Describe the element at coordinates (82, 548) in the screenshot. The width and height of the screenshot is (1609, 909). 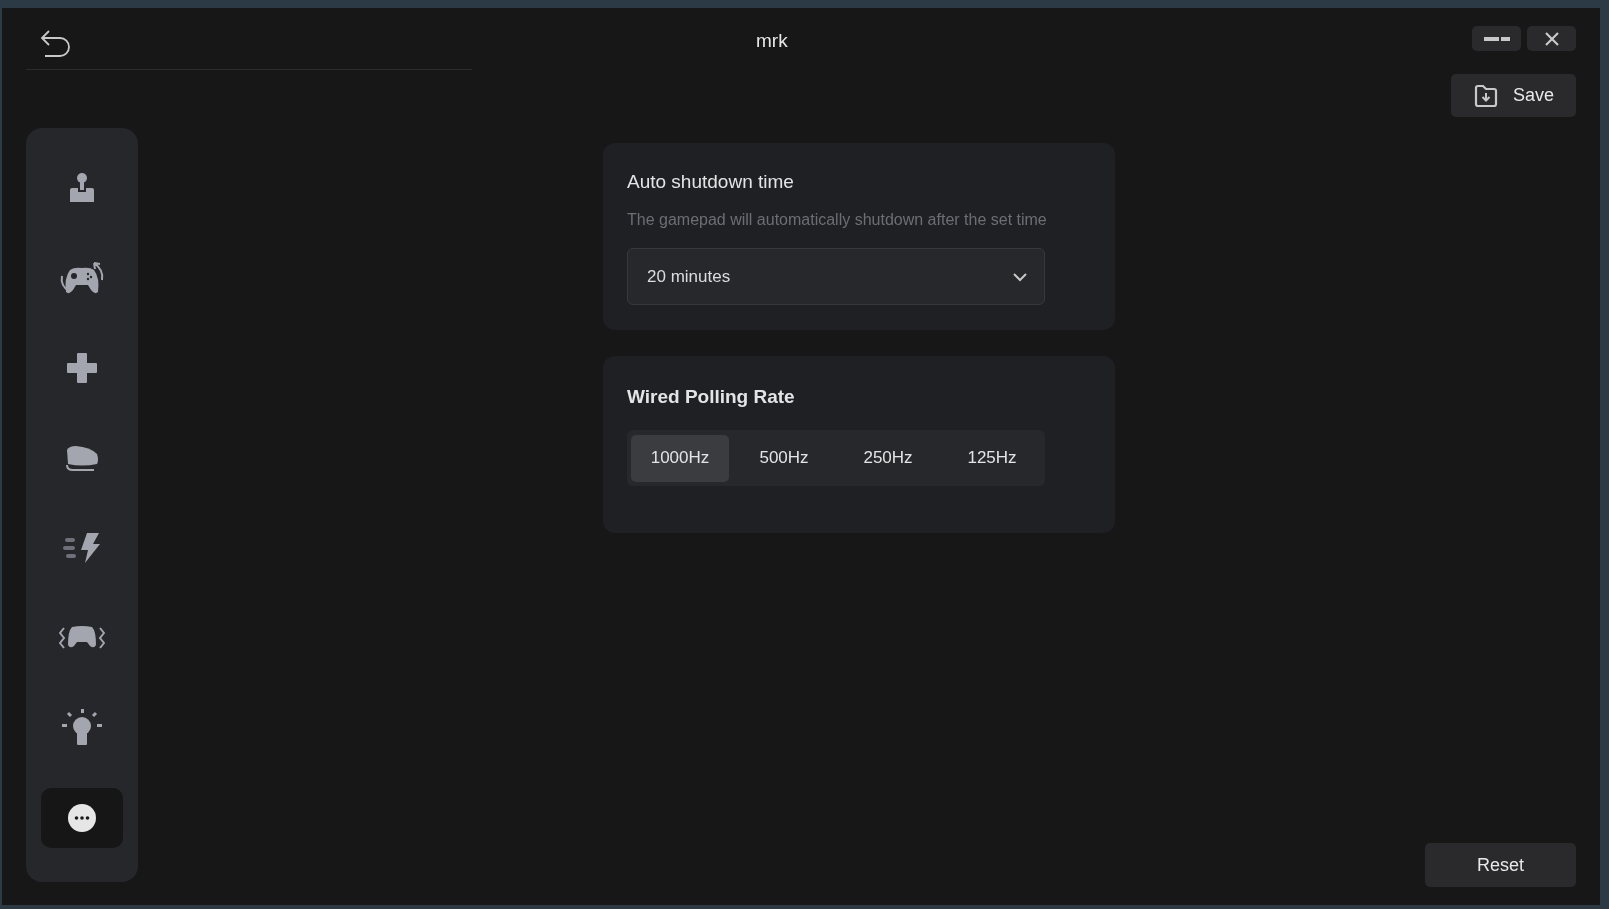
I see `lightning-icon` at that location.